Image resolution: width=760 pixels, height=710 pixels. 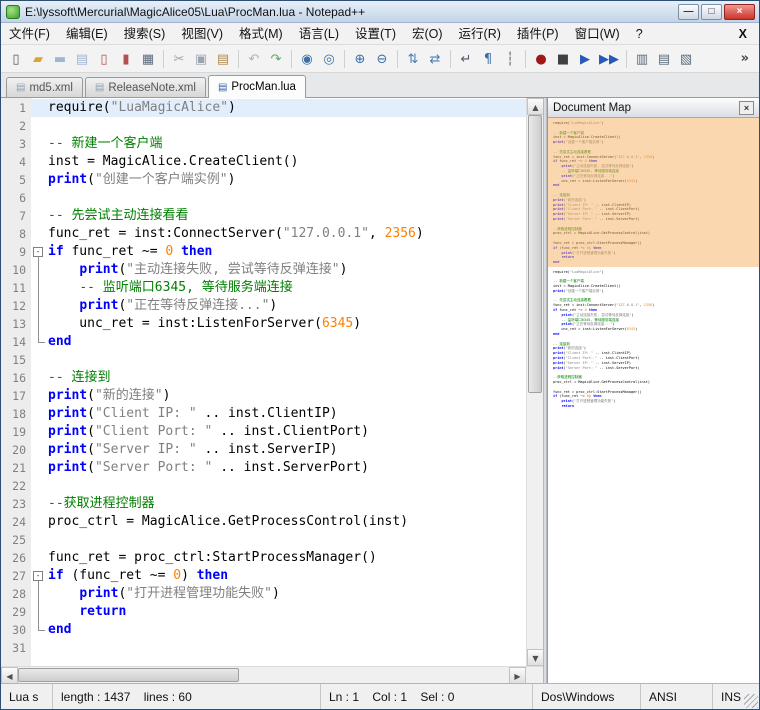 What do you see at coordinates (517, 675) in the screenshot?
I see `scroll-right-icon: ▶` at bounding box center [517, 675].